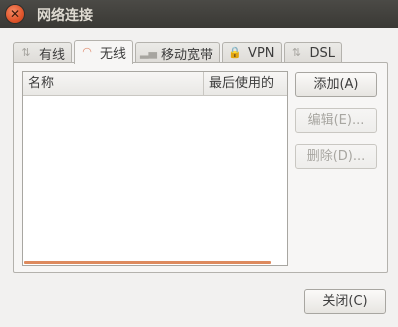 The width and height of the screenshot is (398, 327). I want to click on column-header-last-used: 最后使用的, so click(245, 83).